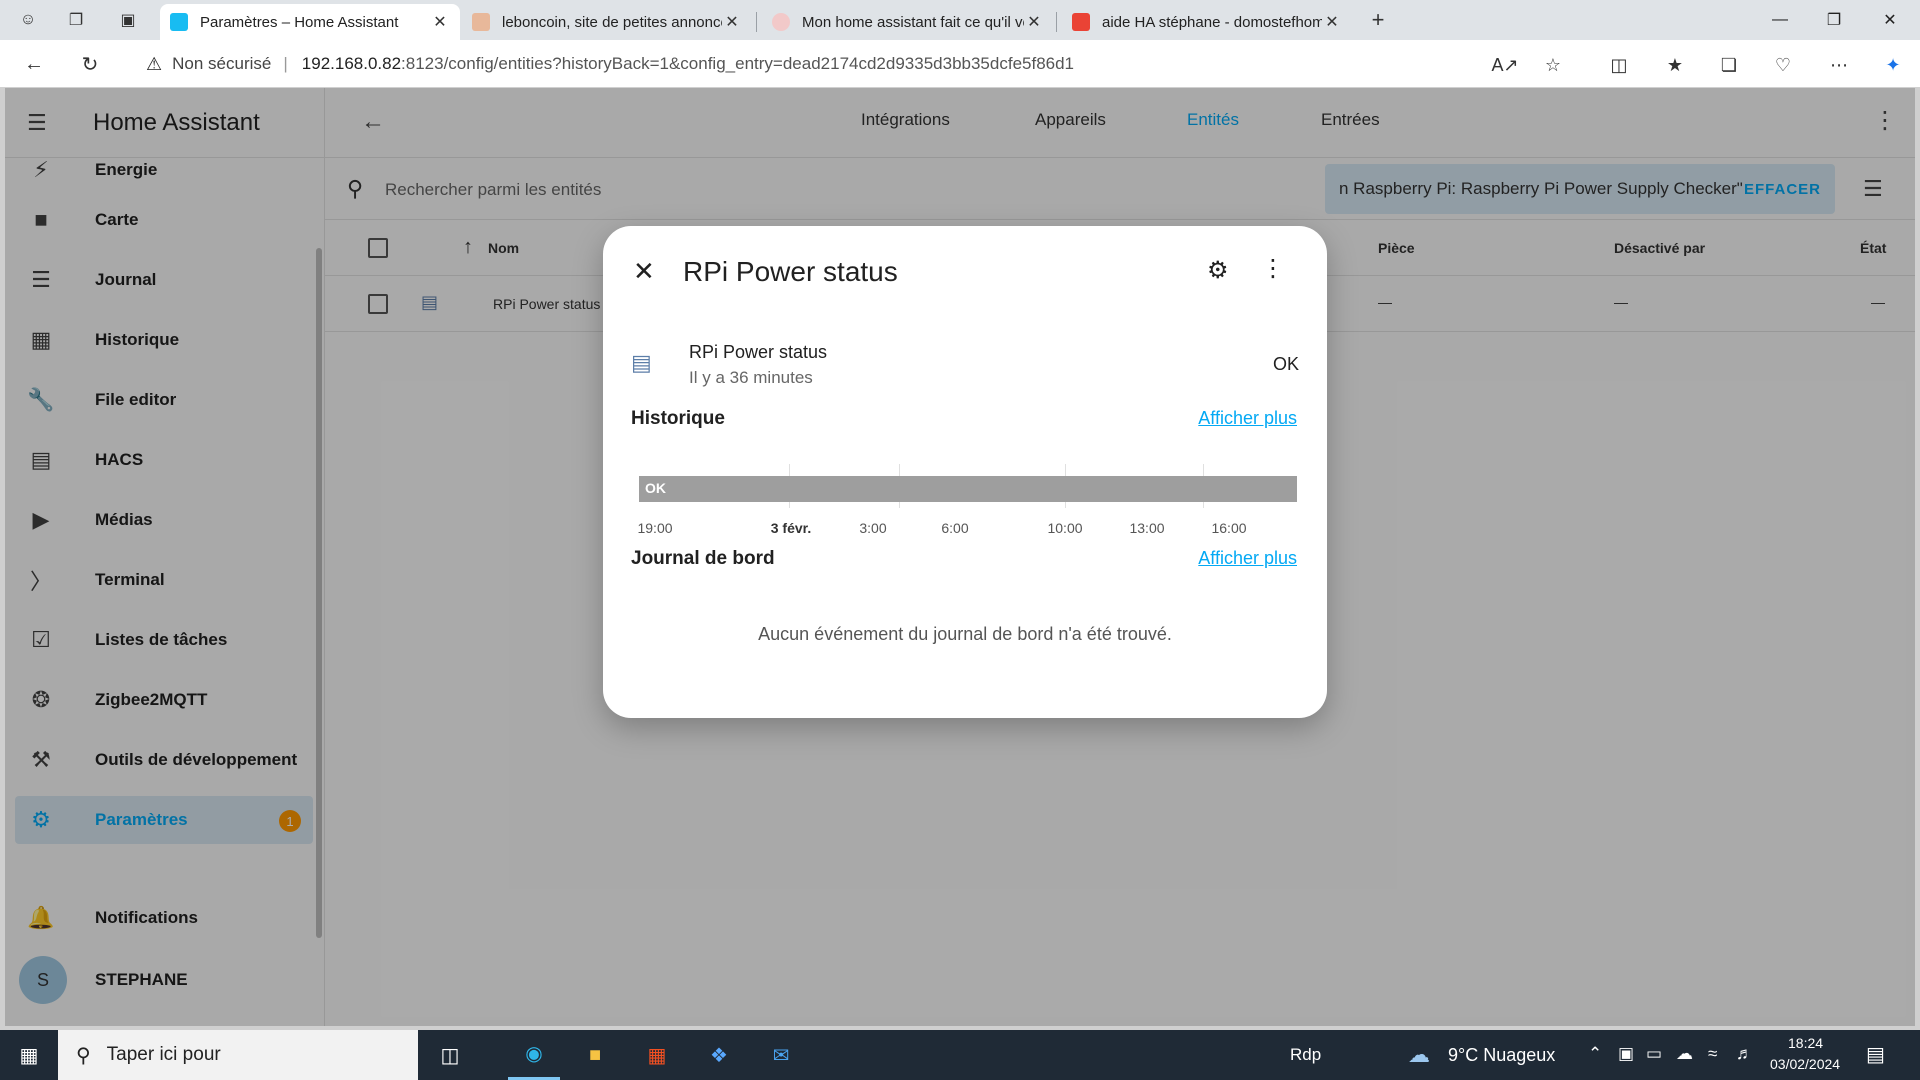 The width and height of the screenshot is (1920, 1080). I want to click on profile-icon: ☺, so click(28, 20).